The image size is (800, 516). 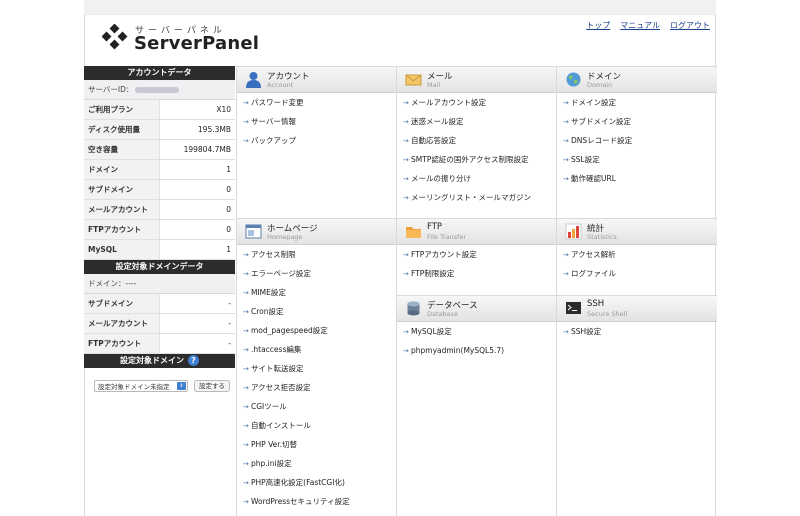 What do you see at coordinates (596, 304) in the screenshot?
I see `section-title: SSH` at bounding box center [596, 304].